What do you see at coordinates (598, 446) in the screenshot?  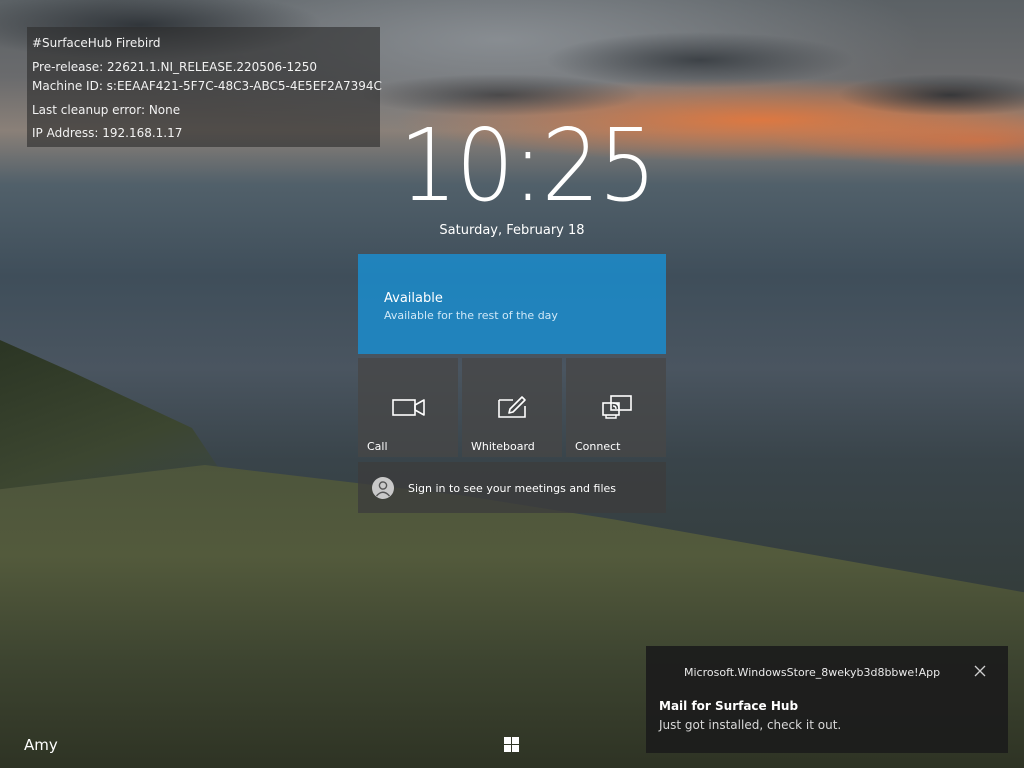 I see `connect-label: Connect` at bounding box center [598, 446].